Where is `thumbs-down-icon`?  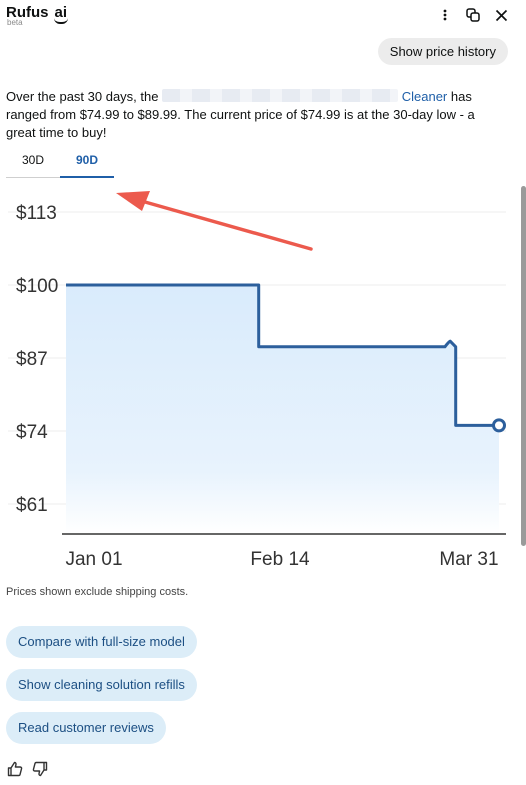 thumbs-down-icon is located at coordinates (39, 768).